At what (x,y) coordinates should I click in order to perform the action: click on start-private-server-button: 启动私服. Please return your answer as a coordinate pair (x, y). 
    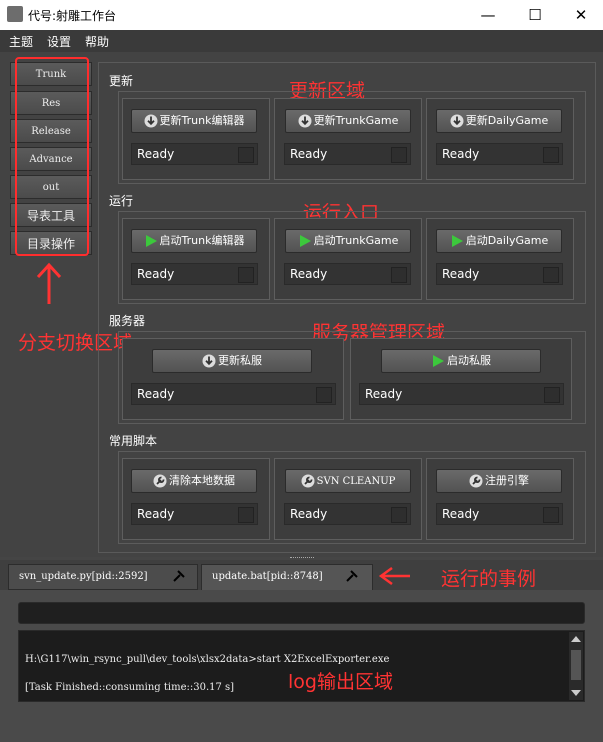
    Looking at the image, I should click on (461, 361).